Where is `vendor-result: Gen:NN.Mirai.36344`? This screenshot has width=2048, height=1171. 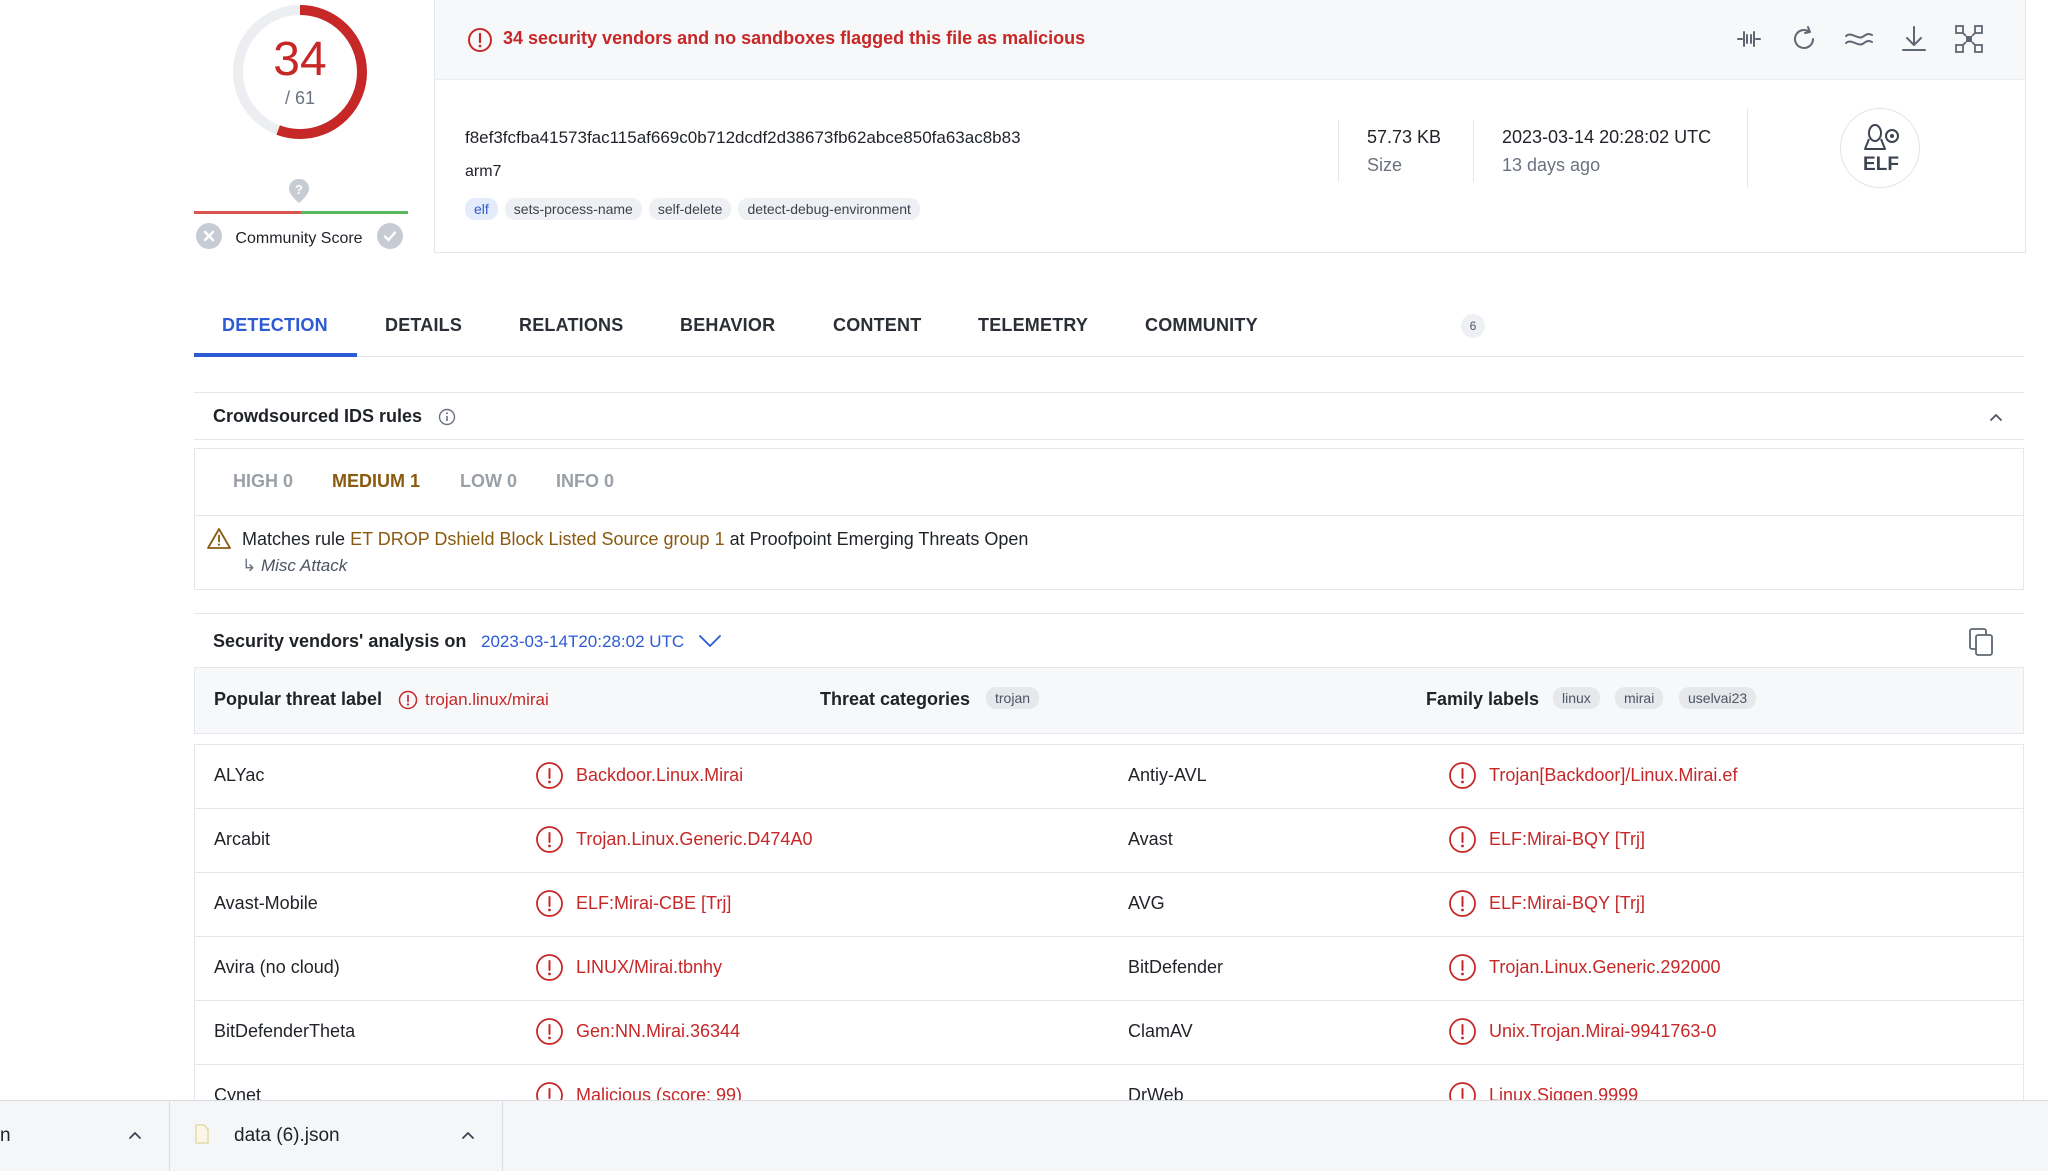 vendor-result: Gen:NN.Mirai.36344 is located at coordinates (658, 1031).